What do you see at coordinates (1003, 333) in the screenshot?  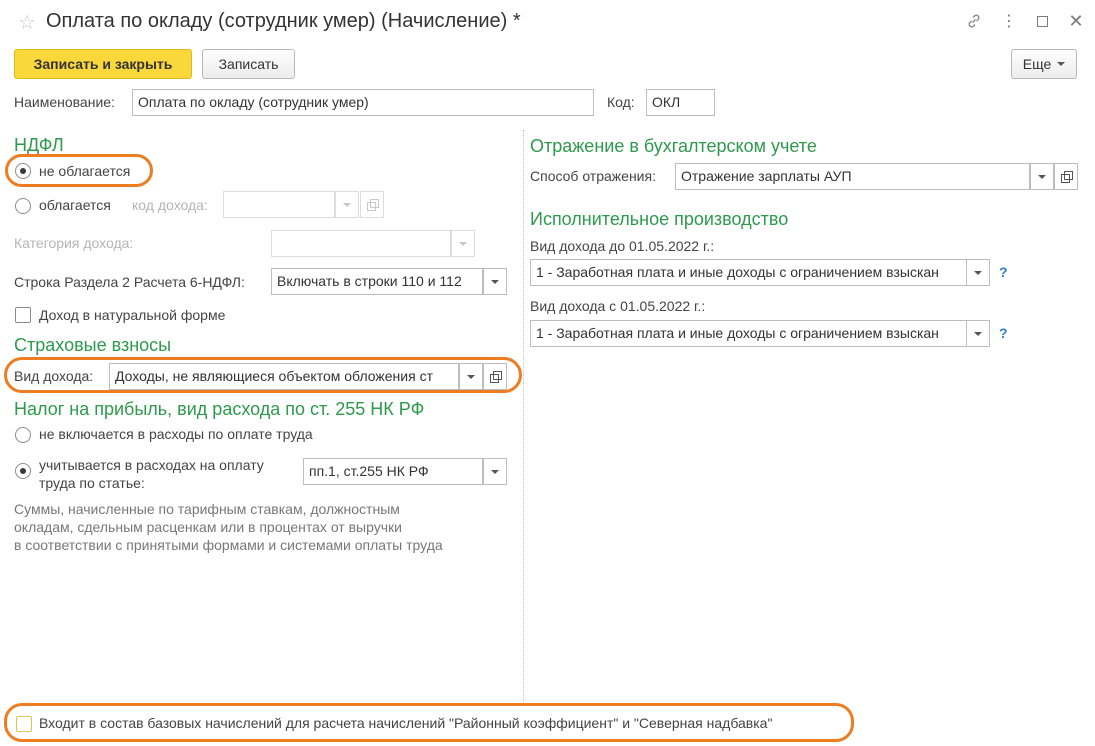 I see `enforcement-after-help-icon: ?` at bounding box center [1003, 333].